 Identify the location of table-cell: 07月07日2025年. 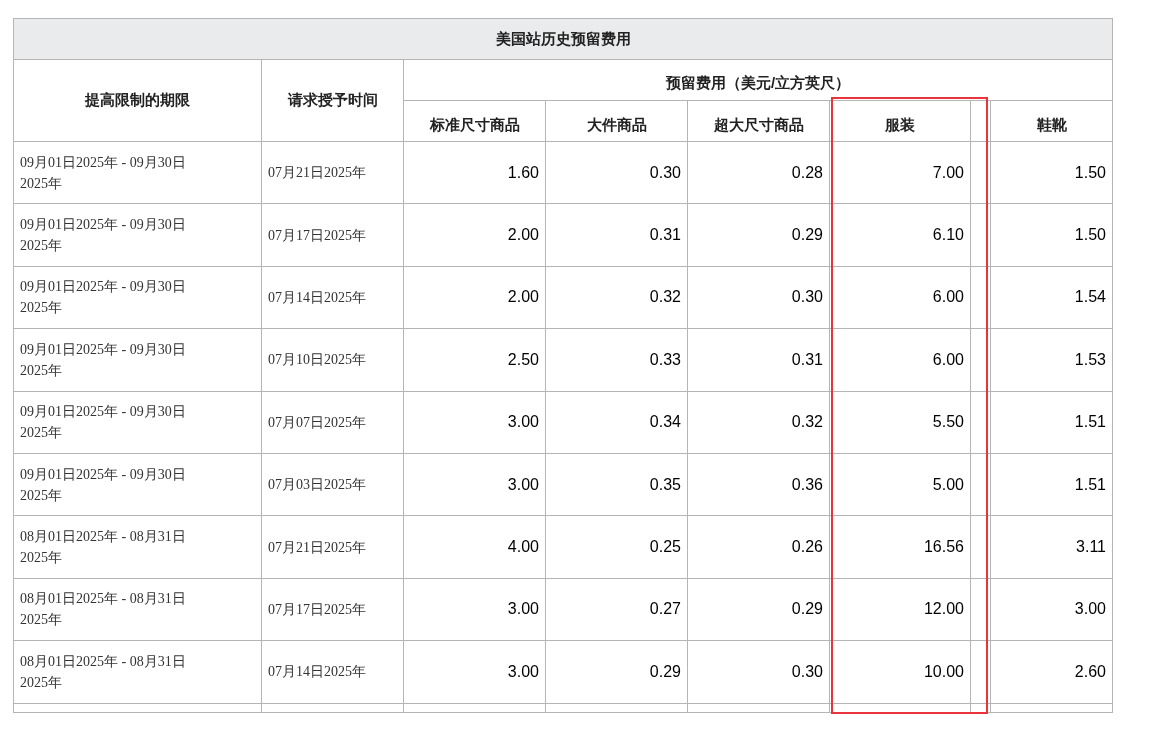
(317, 422).